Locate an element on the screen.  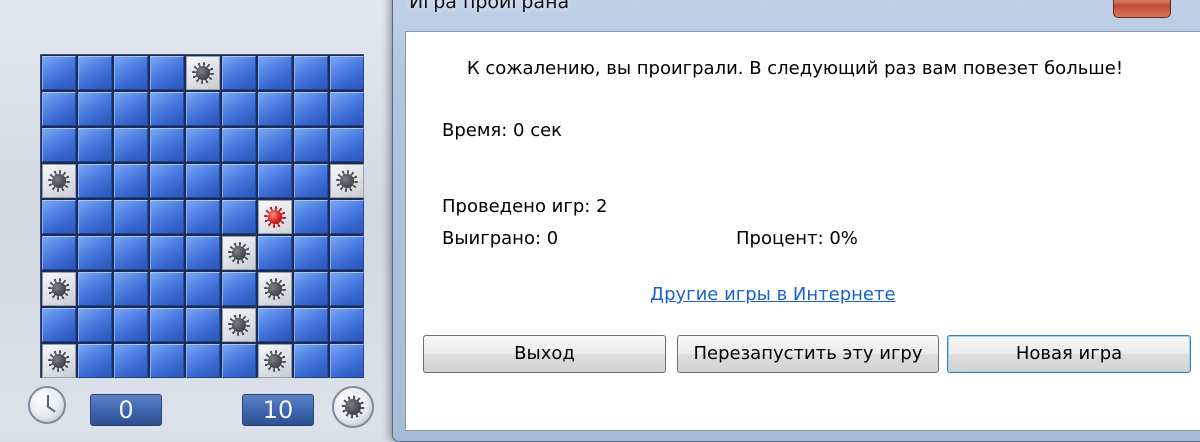
win-percent-stat: Процент: 0% is located at coordinates (797, 238).